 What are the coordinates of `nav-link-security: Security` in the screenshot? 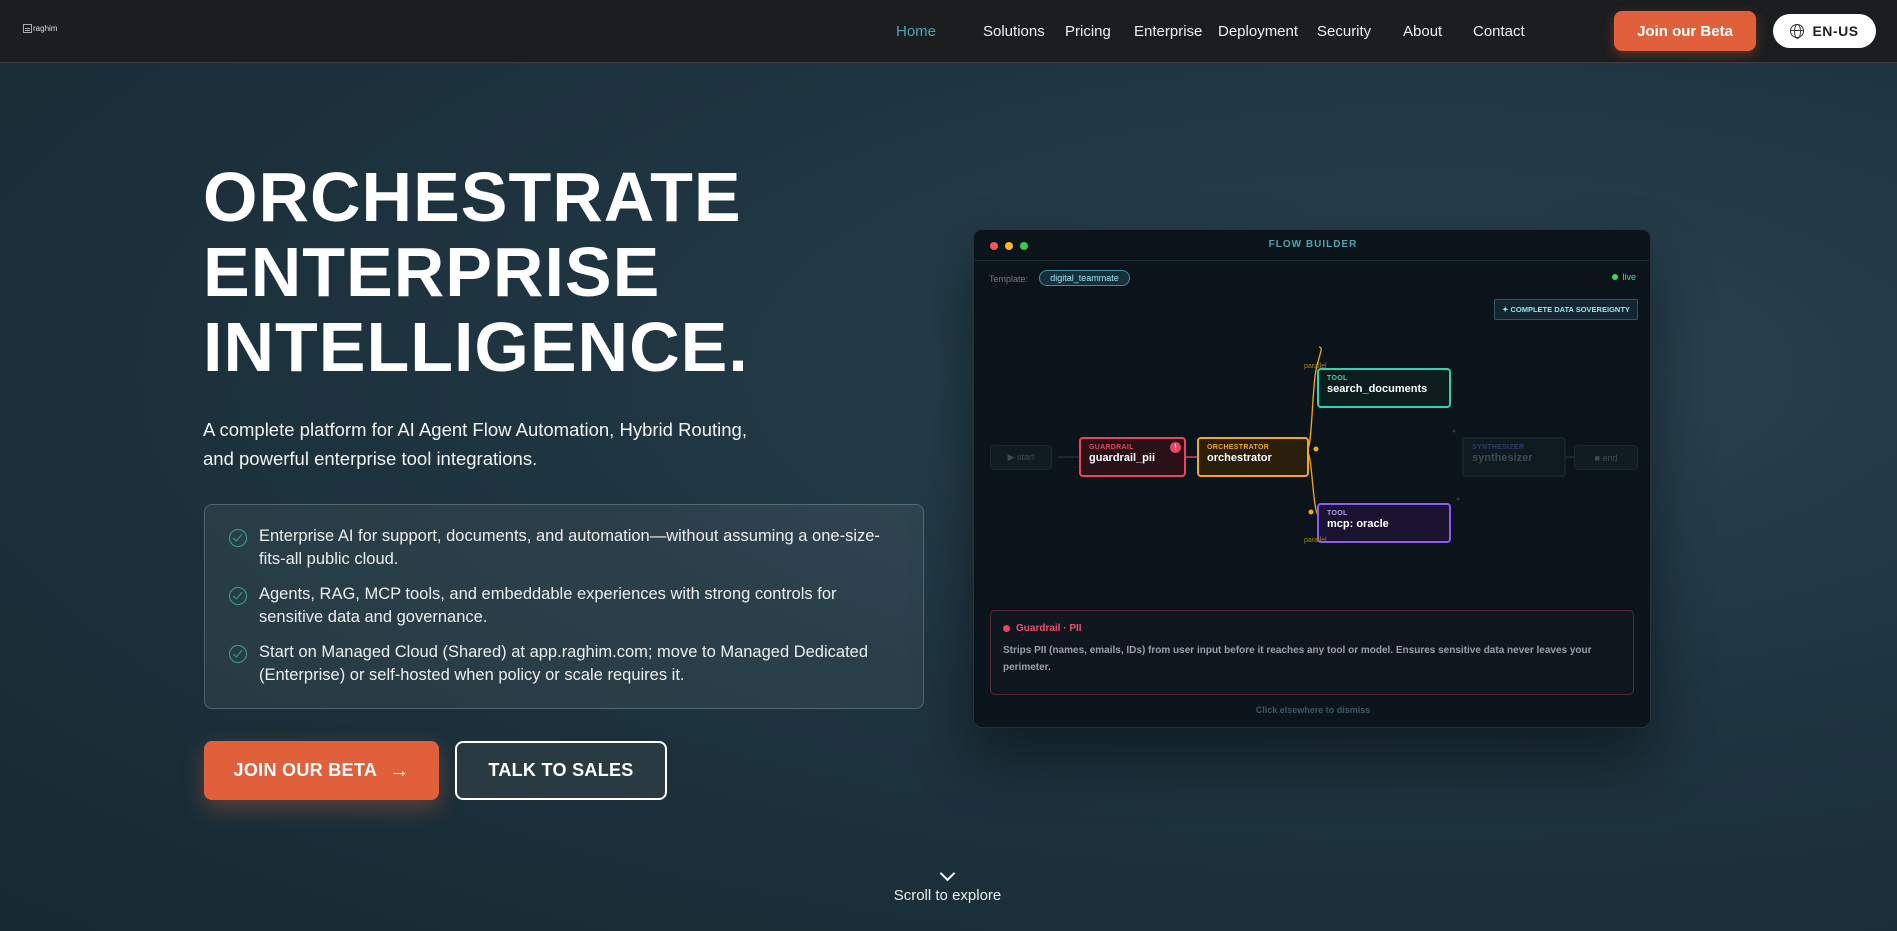 It's located at (1344, 31).